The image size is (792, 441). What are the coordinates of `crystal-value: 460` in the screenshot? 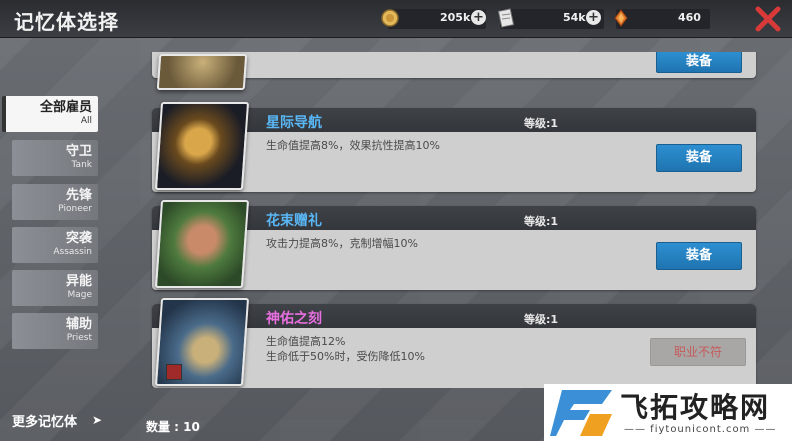 It's located at (689, 17).